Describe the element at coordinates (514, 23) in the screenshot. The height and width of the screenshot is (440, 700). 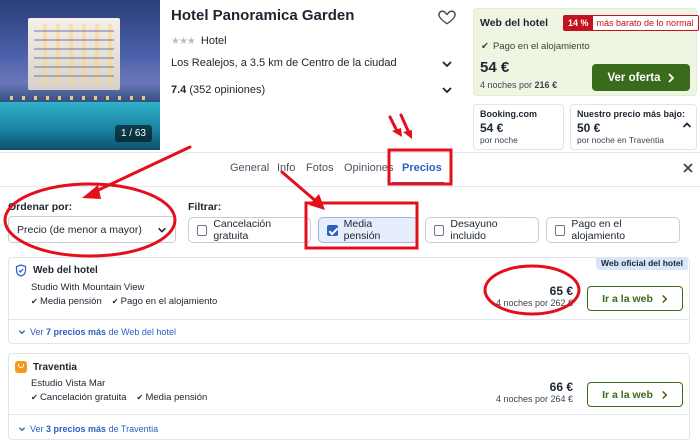
I see `deal-provider: Web del hotel` at that location.